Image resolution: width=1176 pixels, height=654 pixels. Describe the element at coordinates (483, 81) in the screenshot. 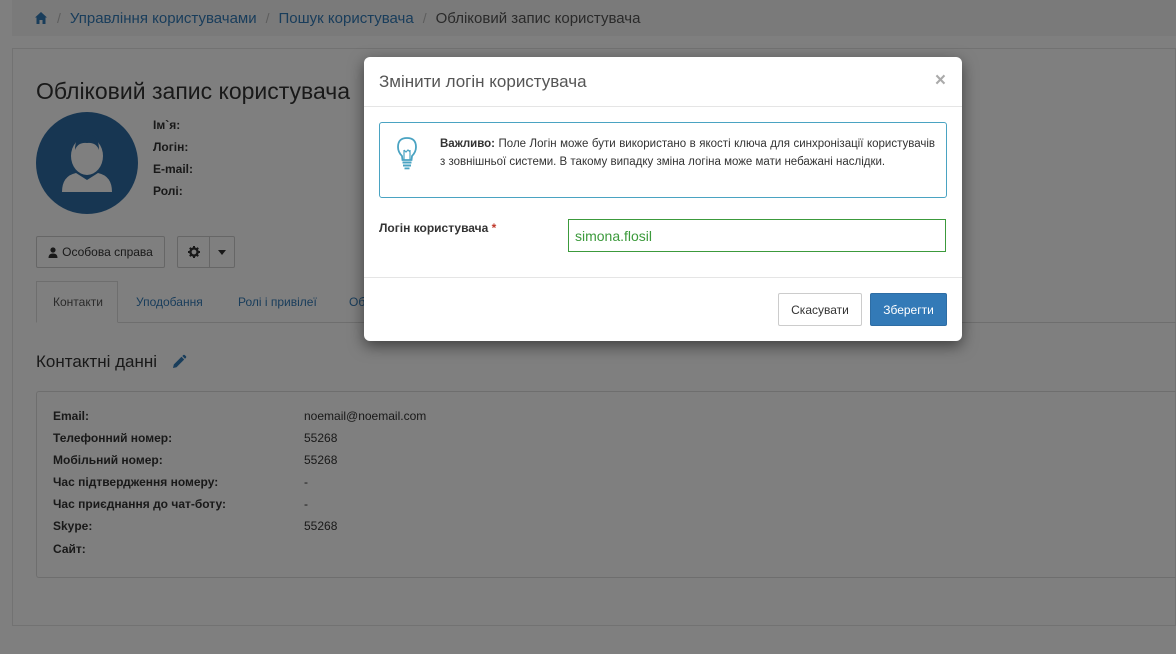

I see `modal-title: Змінити логін користувача` at that location.